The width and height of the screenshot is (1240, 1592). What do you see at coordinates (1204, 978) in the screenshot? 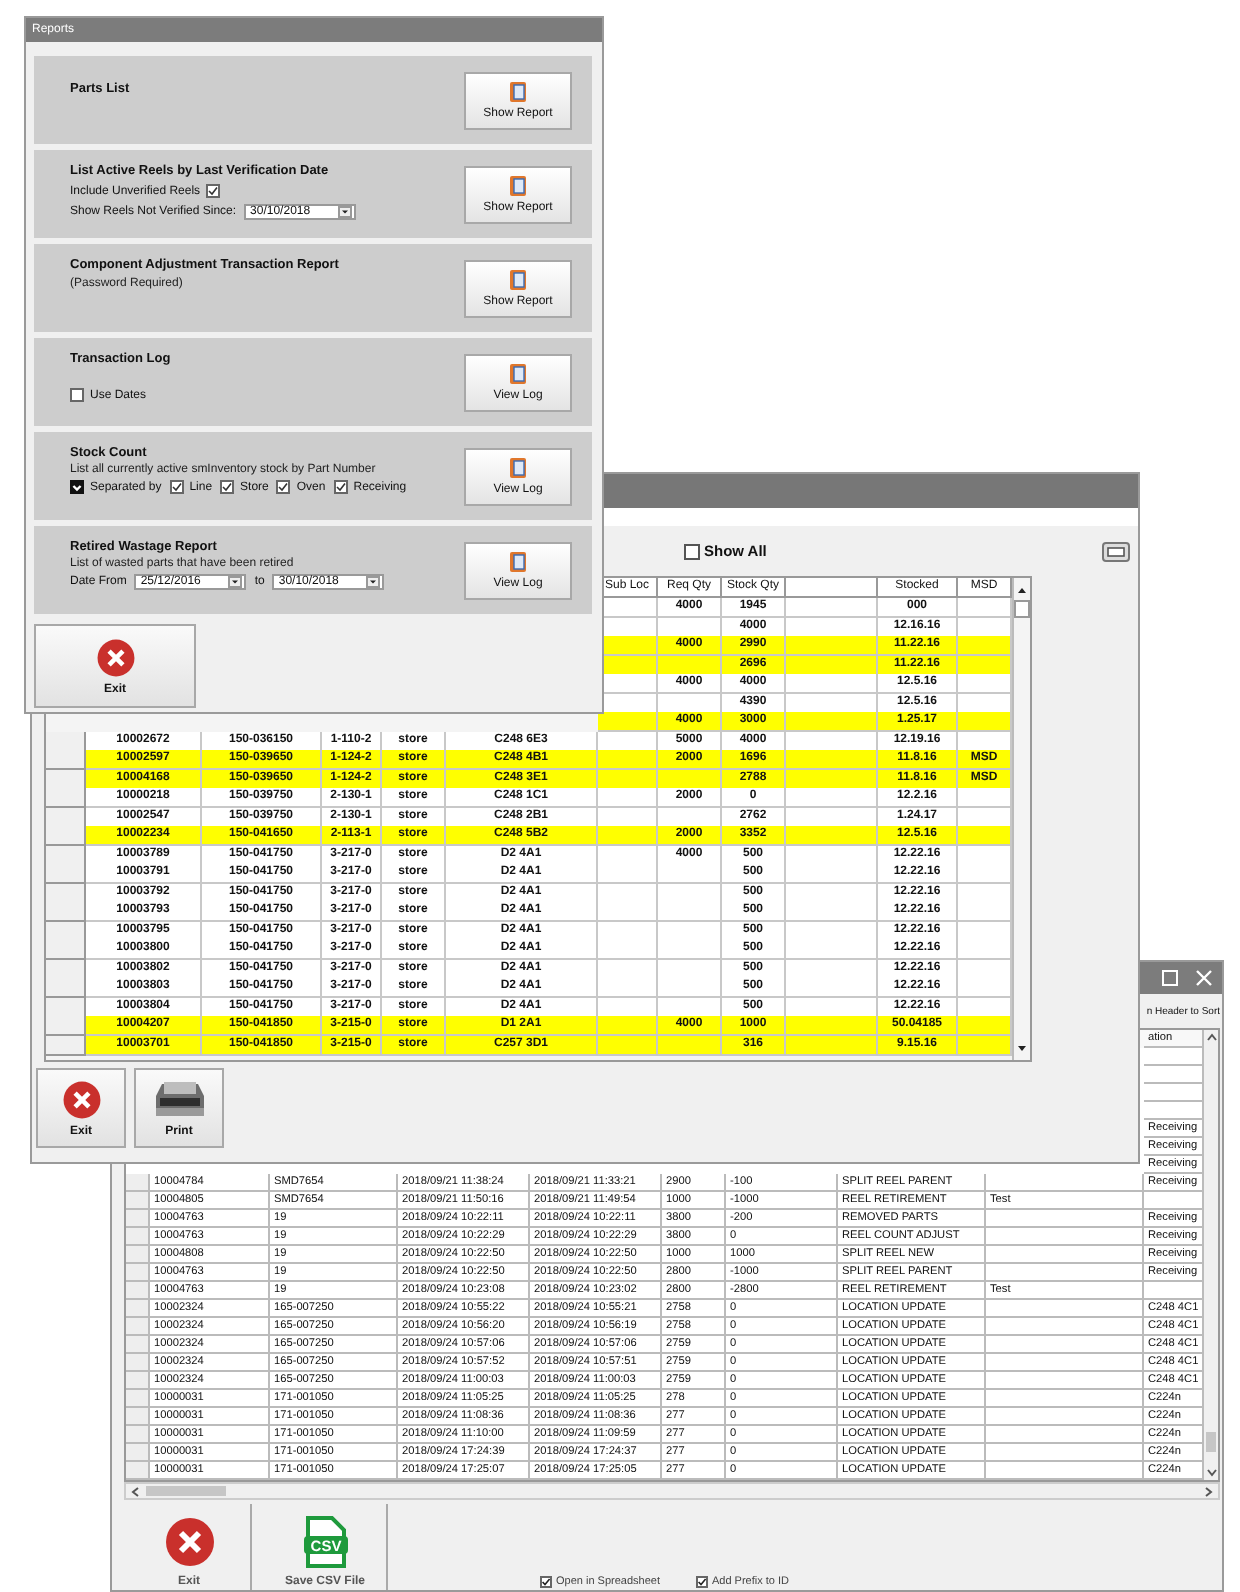
I see `close-icon` at bounding box center [1204, 978].